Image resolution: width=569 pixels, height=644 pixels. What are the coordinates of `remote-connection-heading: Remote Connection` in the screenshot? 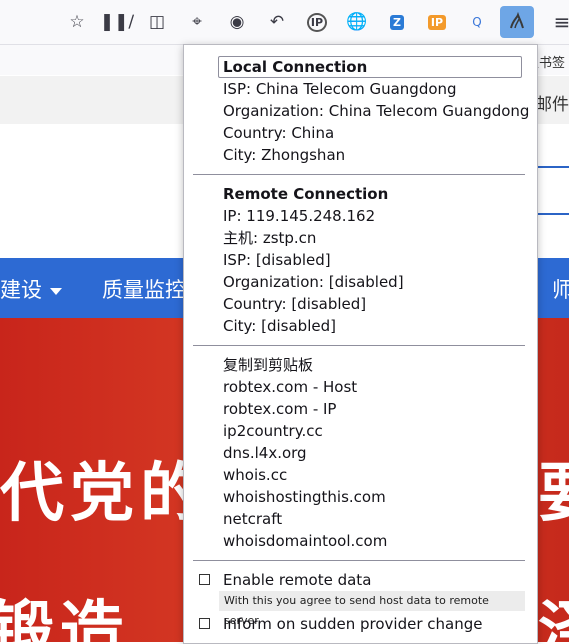 It's located at (306, 194).